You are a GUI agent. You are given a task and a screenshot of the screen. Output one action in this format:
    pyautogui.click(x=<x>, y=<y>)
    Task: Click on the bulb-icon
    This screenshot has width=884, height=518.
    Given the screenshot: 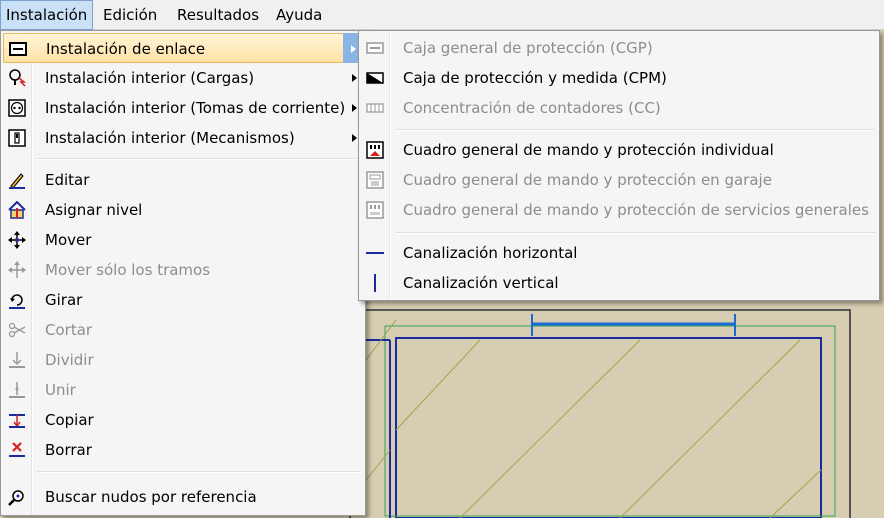 What is the action you would take?
    pyautogui.click(x=17, y=78)
    